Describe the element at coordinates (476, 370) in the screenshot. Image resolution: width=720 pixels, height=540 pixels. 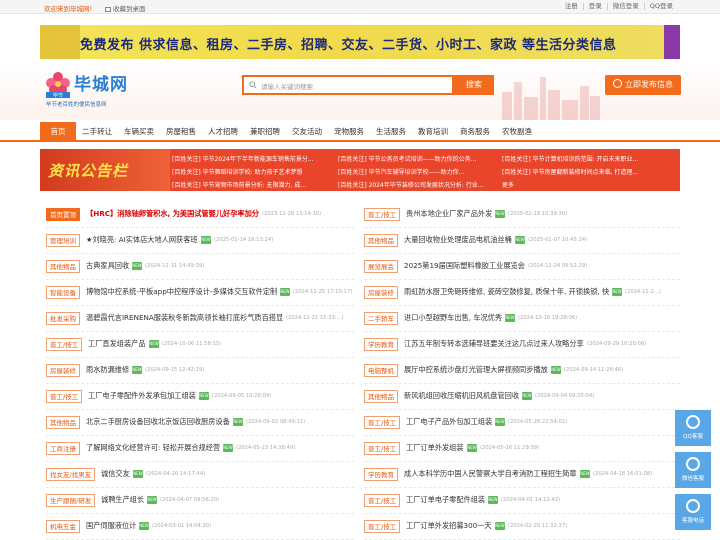
I see `listing-title: 展厅中控系统沙盘灯光管理大屏视频同步播放` at that location.